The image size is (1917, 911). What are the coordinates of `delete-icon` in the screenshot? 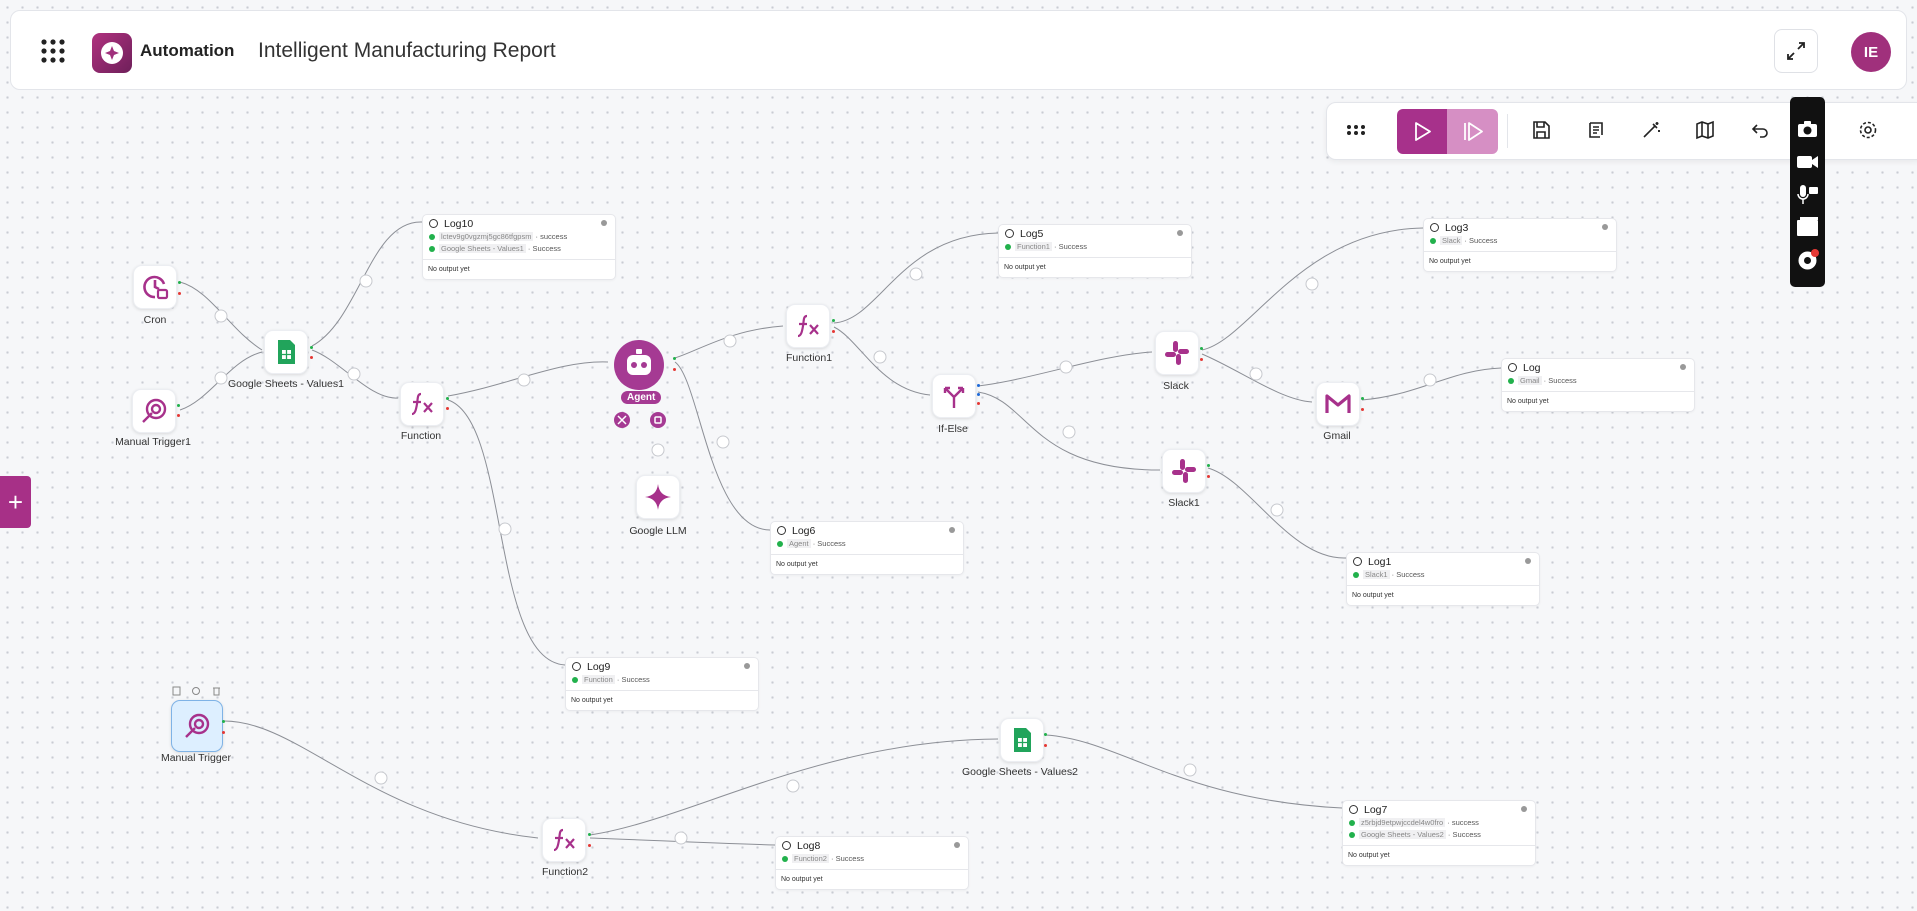 It's located at (216, 691).